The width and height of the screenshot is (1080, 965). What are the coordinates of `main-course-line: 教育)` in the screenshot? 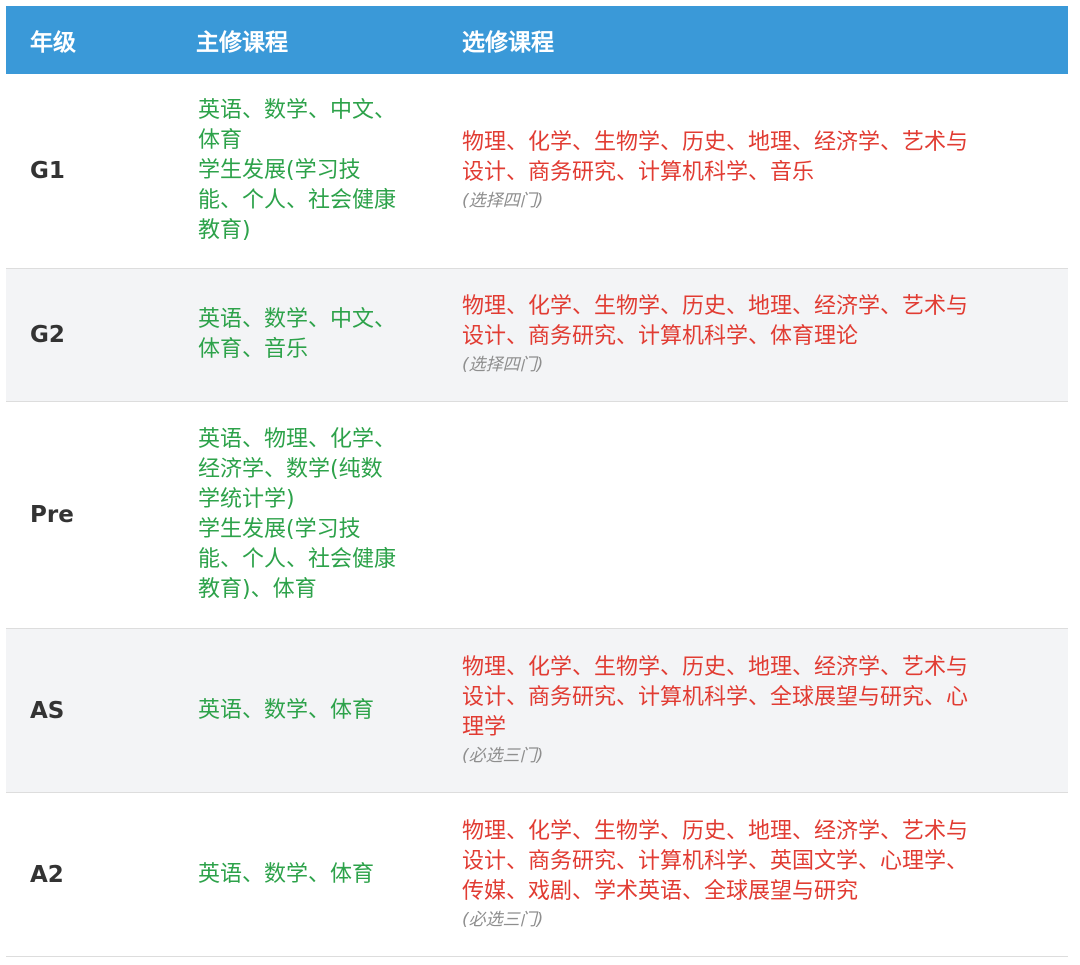 It's located at (224, 230).